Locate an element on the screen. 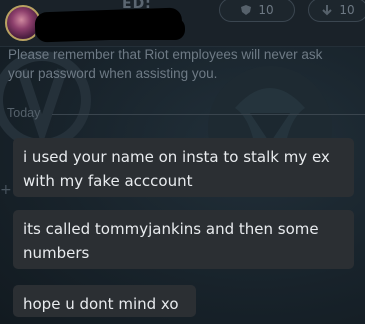  security-notice-line: your password when assisting you. is located at coordinates (113, 73).